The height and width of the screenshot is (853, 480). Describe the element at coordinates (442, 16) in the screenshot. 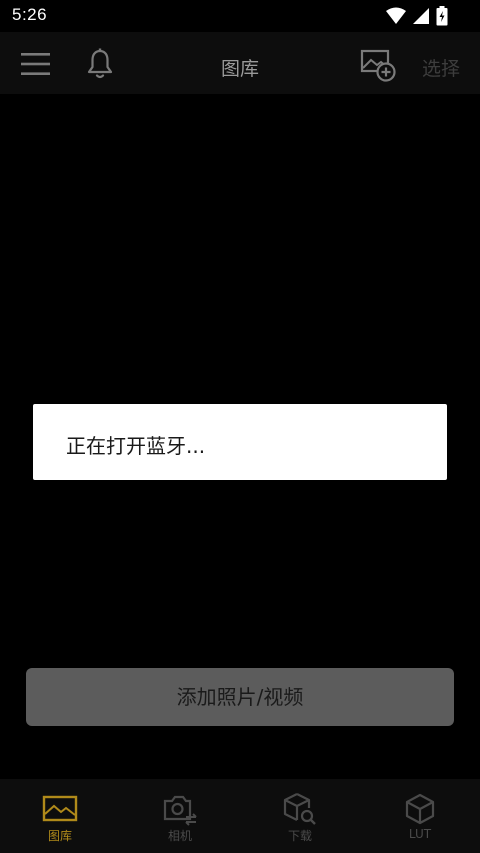

I see `battery-charging-icon` at that location.